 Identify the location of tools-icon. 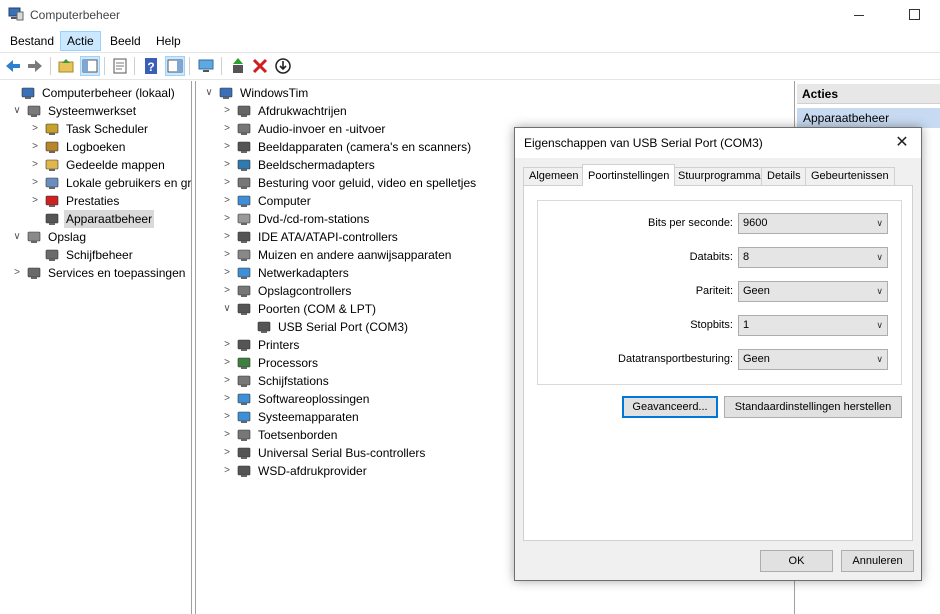
(34, 111).